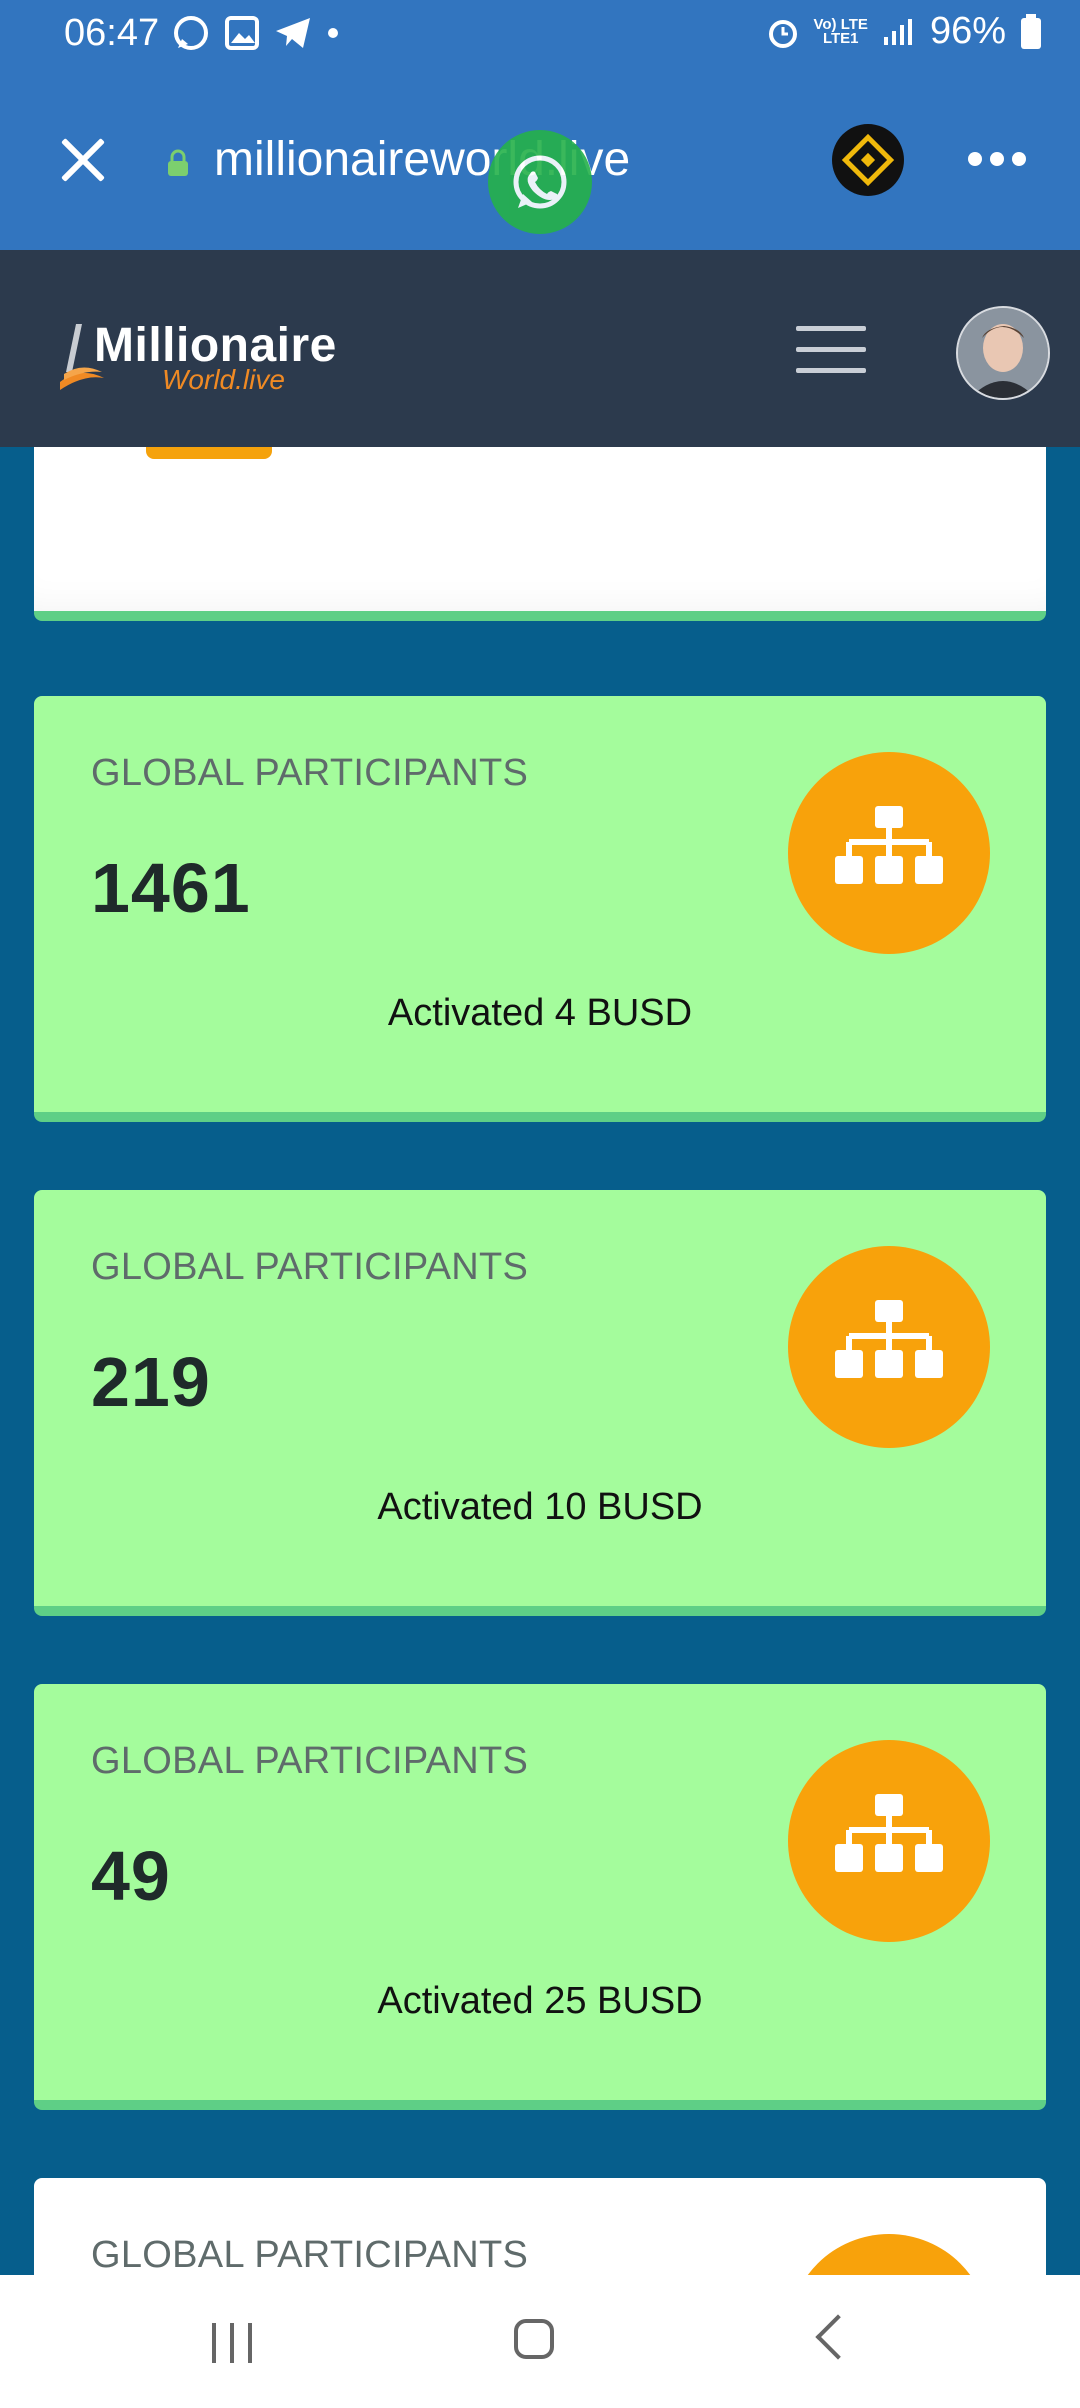 The width and height of the screenshot is (1080, 2408). I want to click on status-right: Vo) LTE LTE1 96%, so click(904, 31).